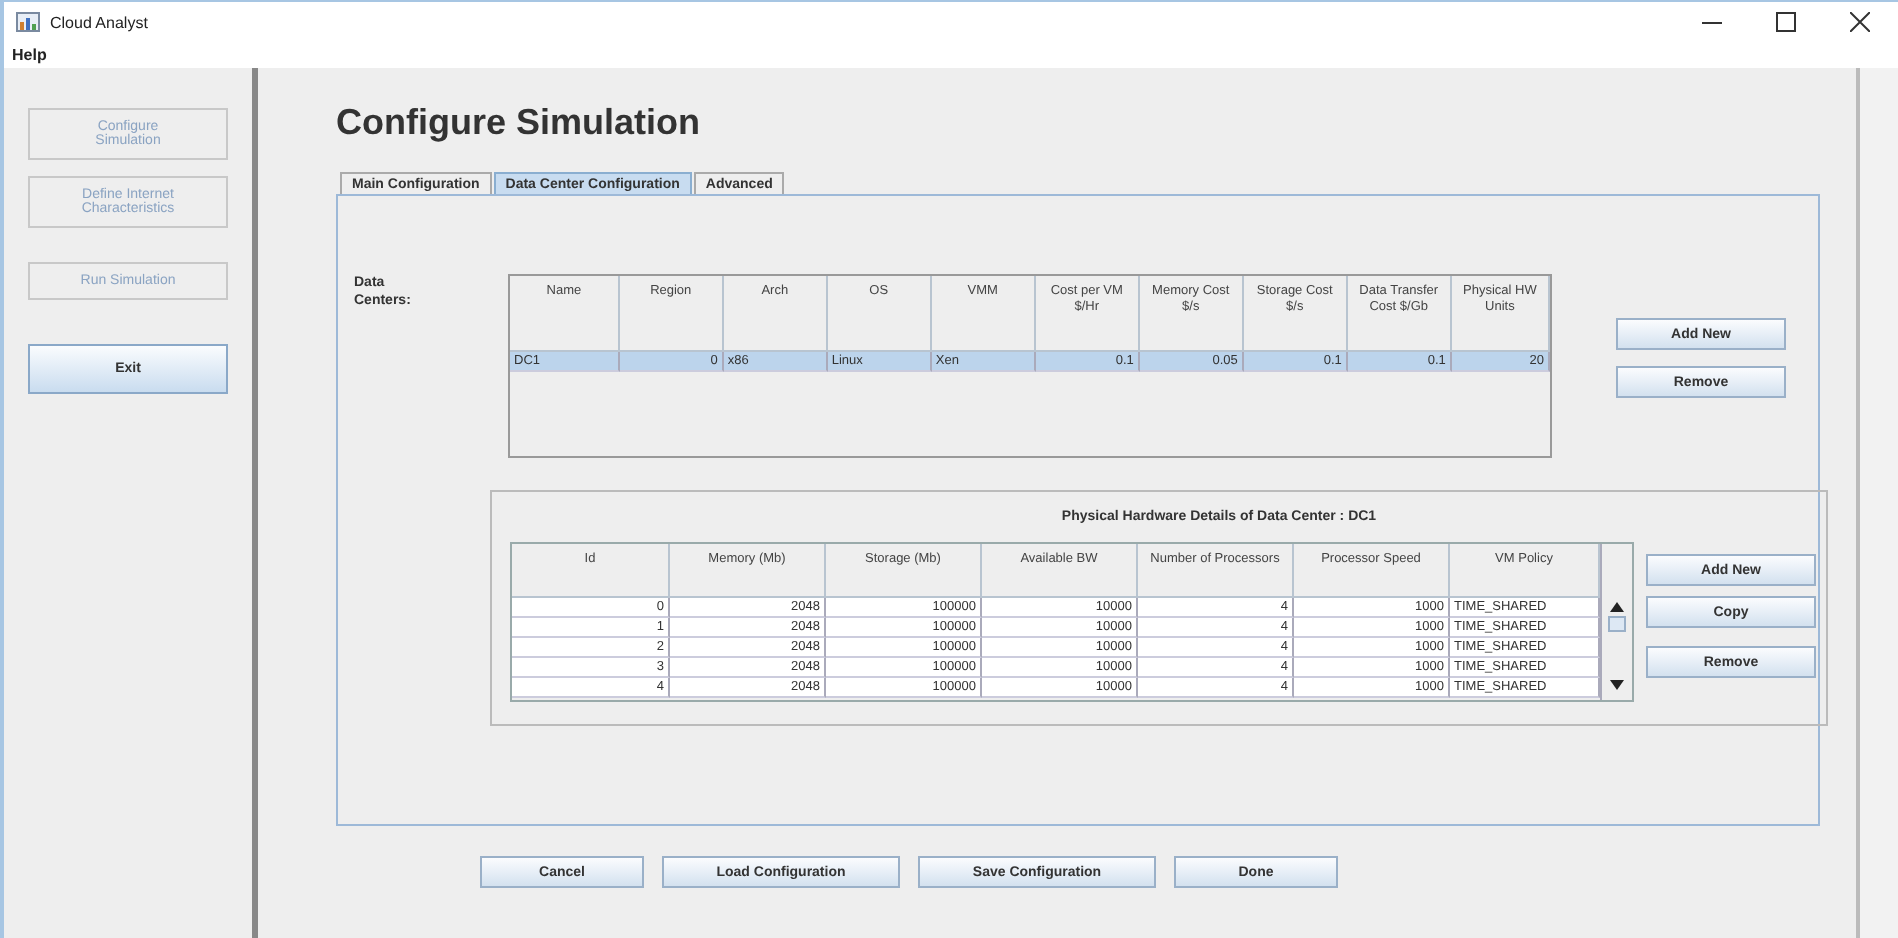  Describe the element at coordinates (1786, 22) in the screenshot. I see `maximize-icon` at that location.